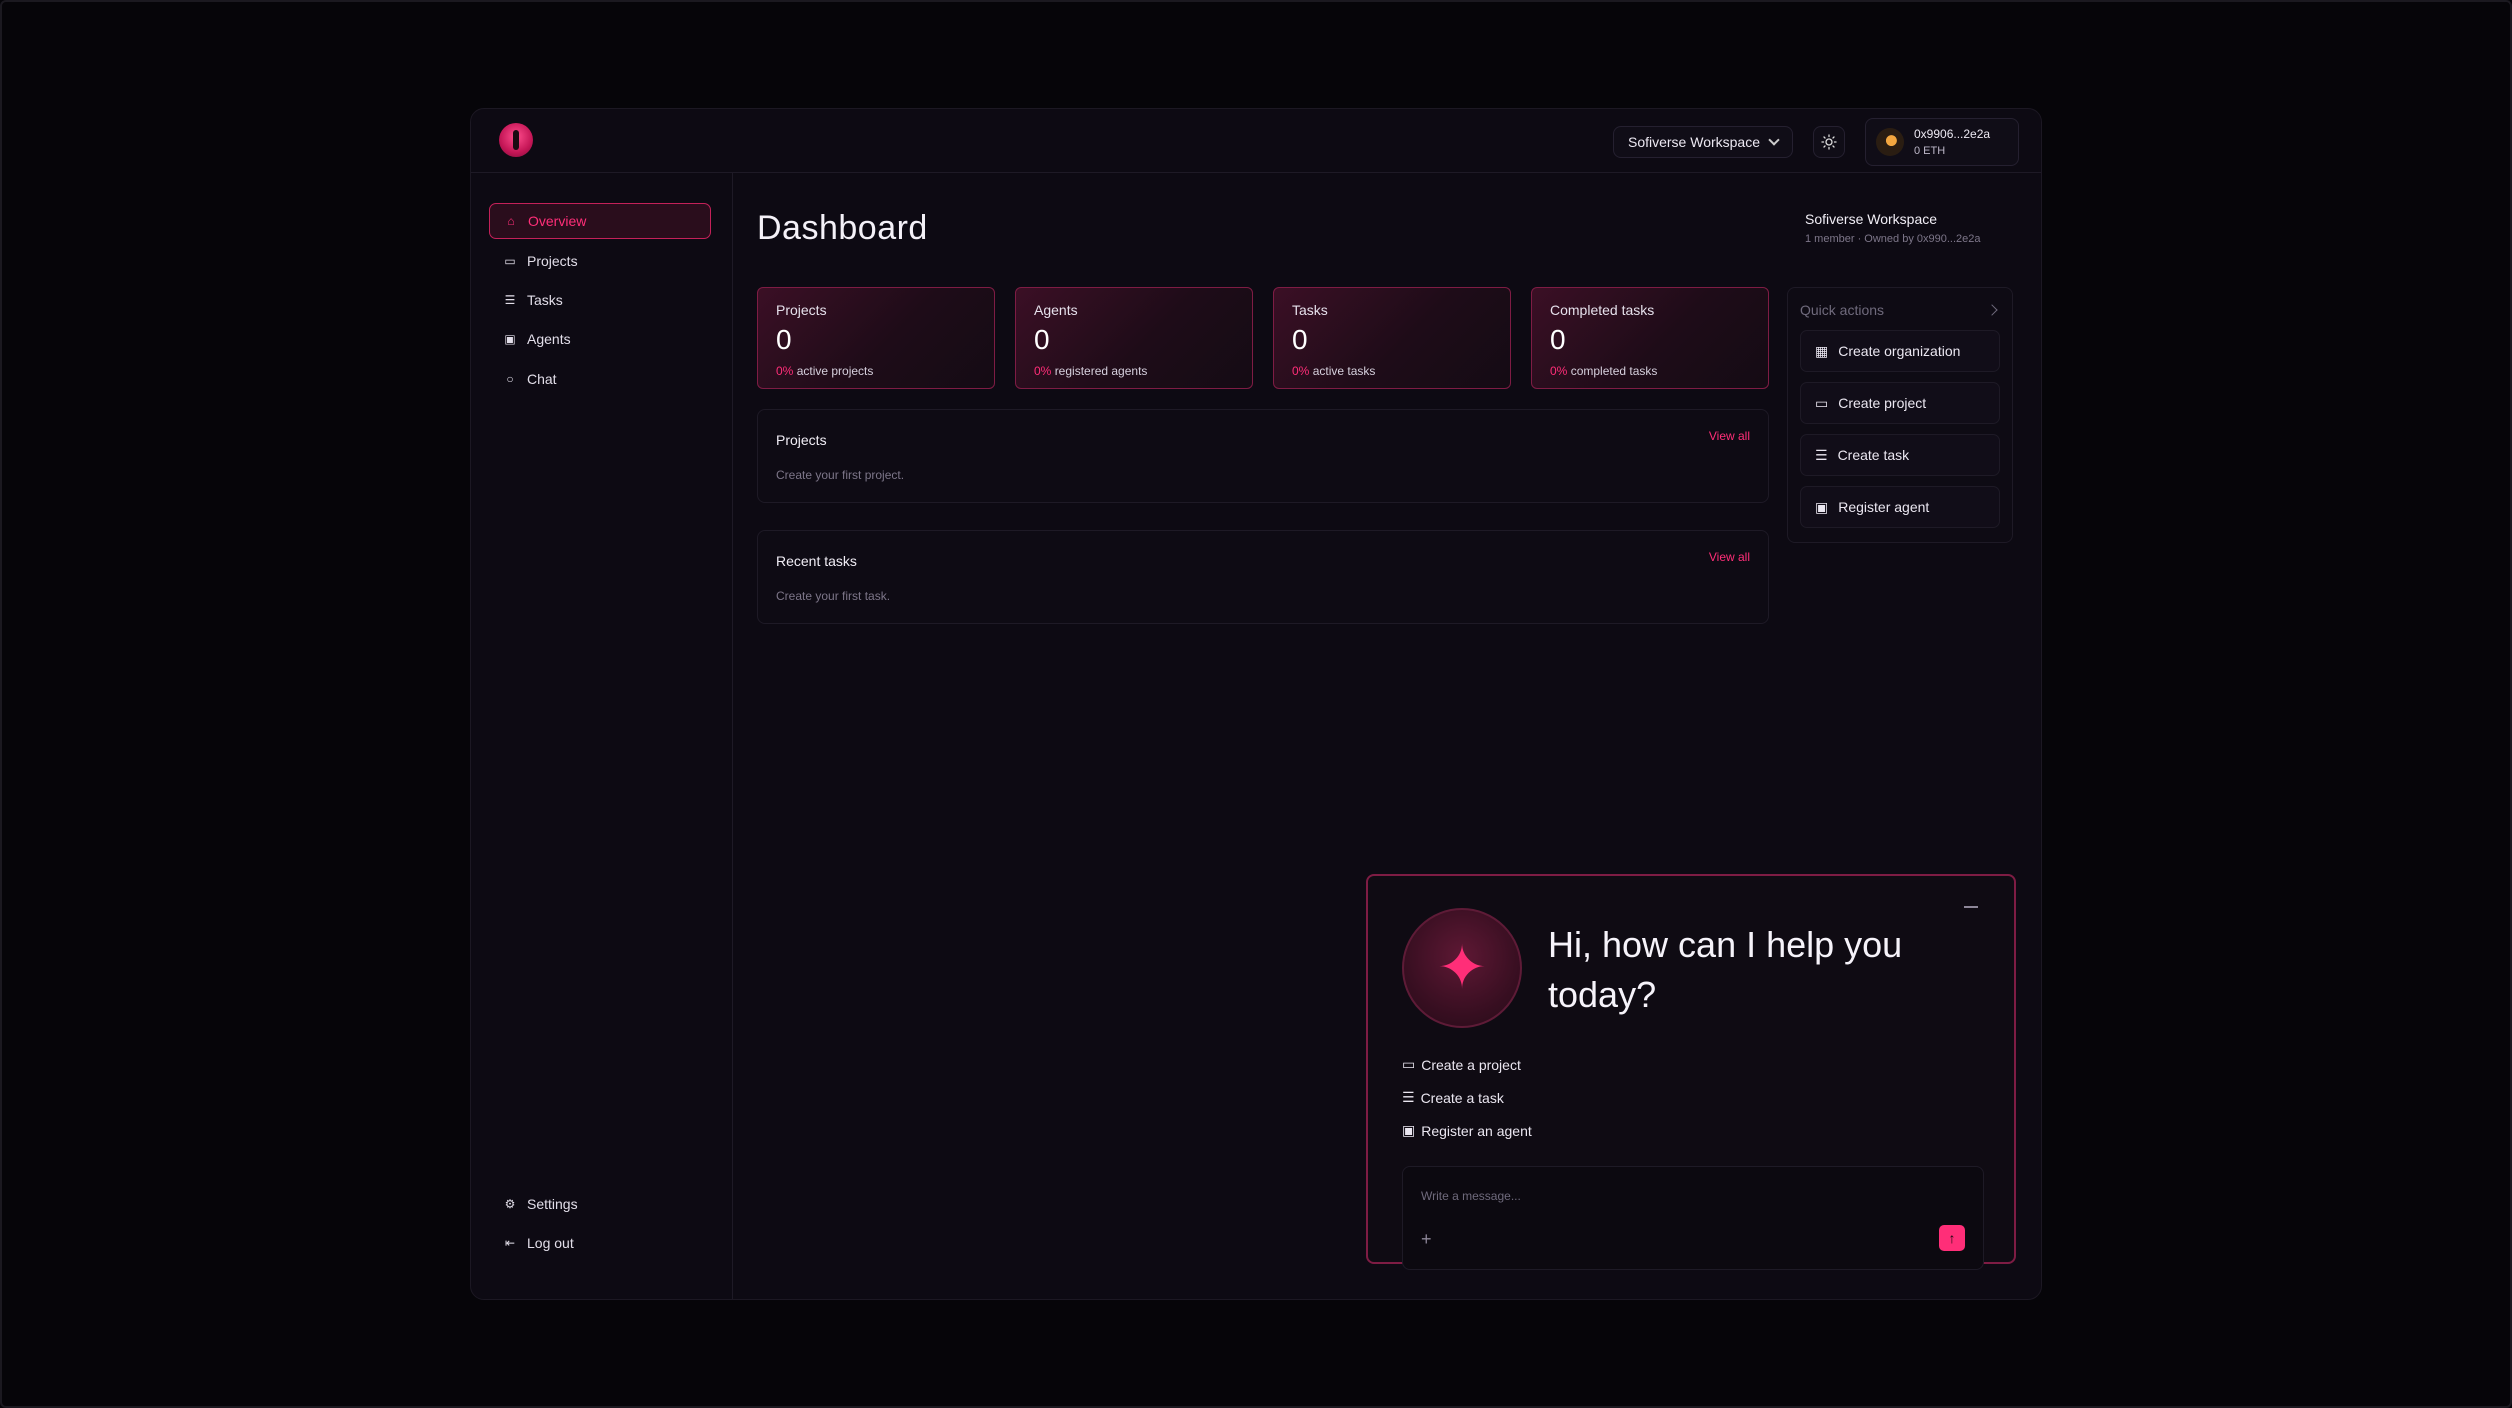 The width and height of the screenshot is (2512, 1408). I want to click on message-composer: Write a message... + ↑, so click(1693, 1218).